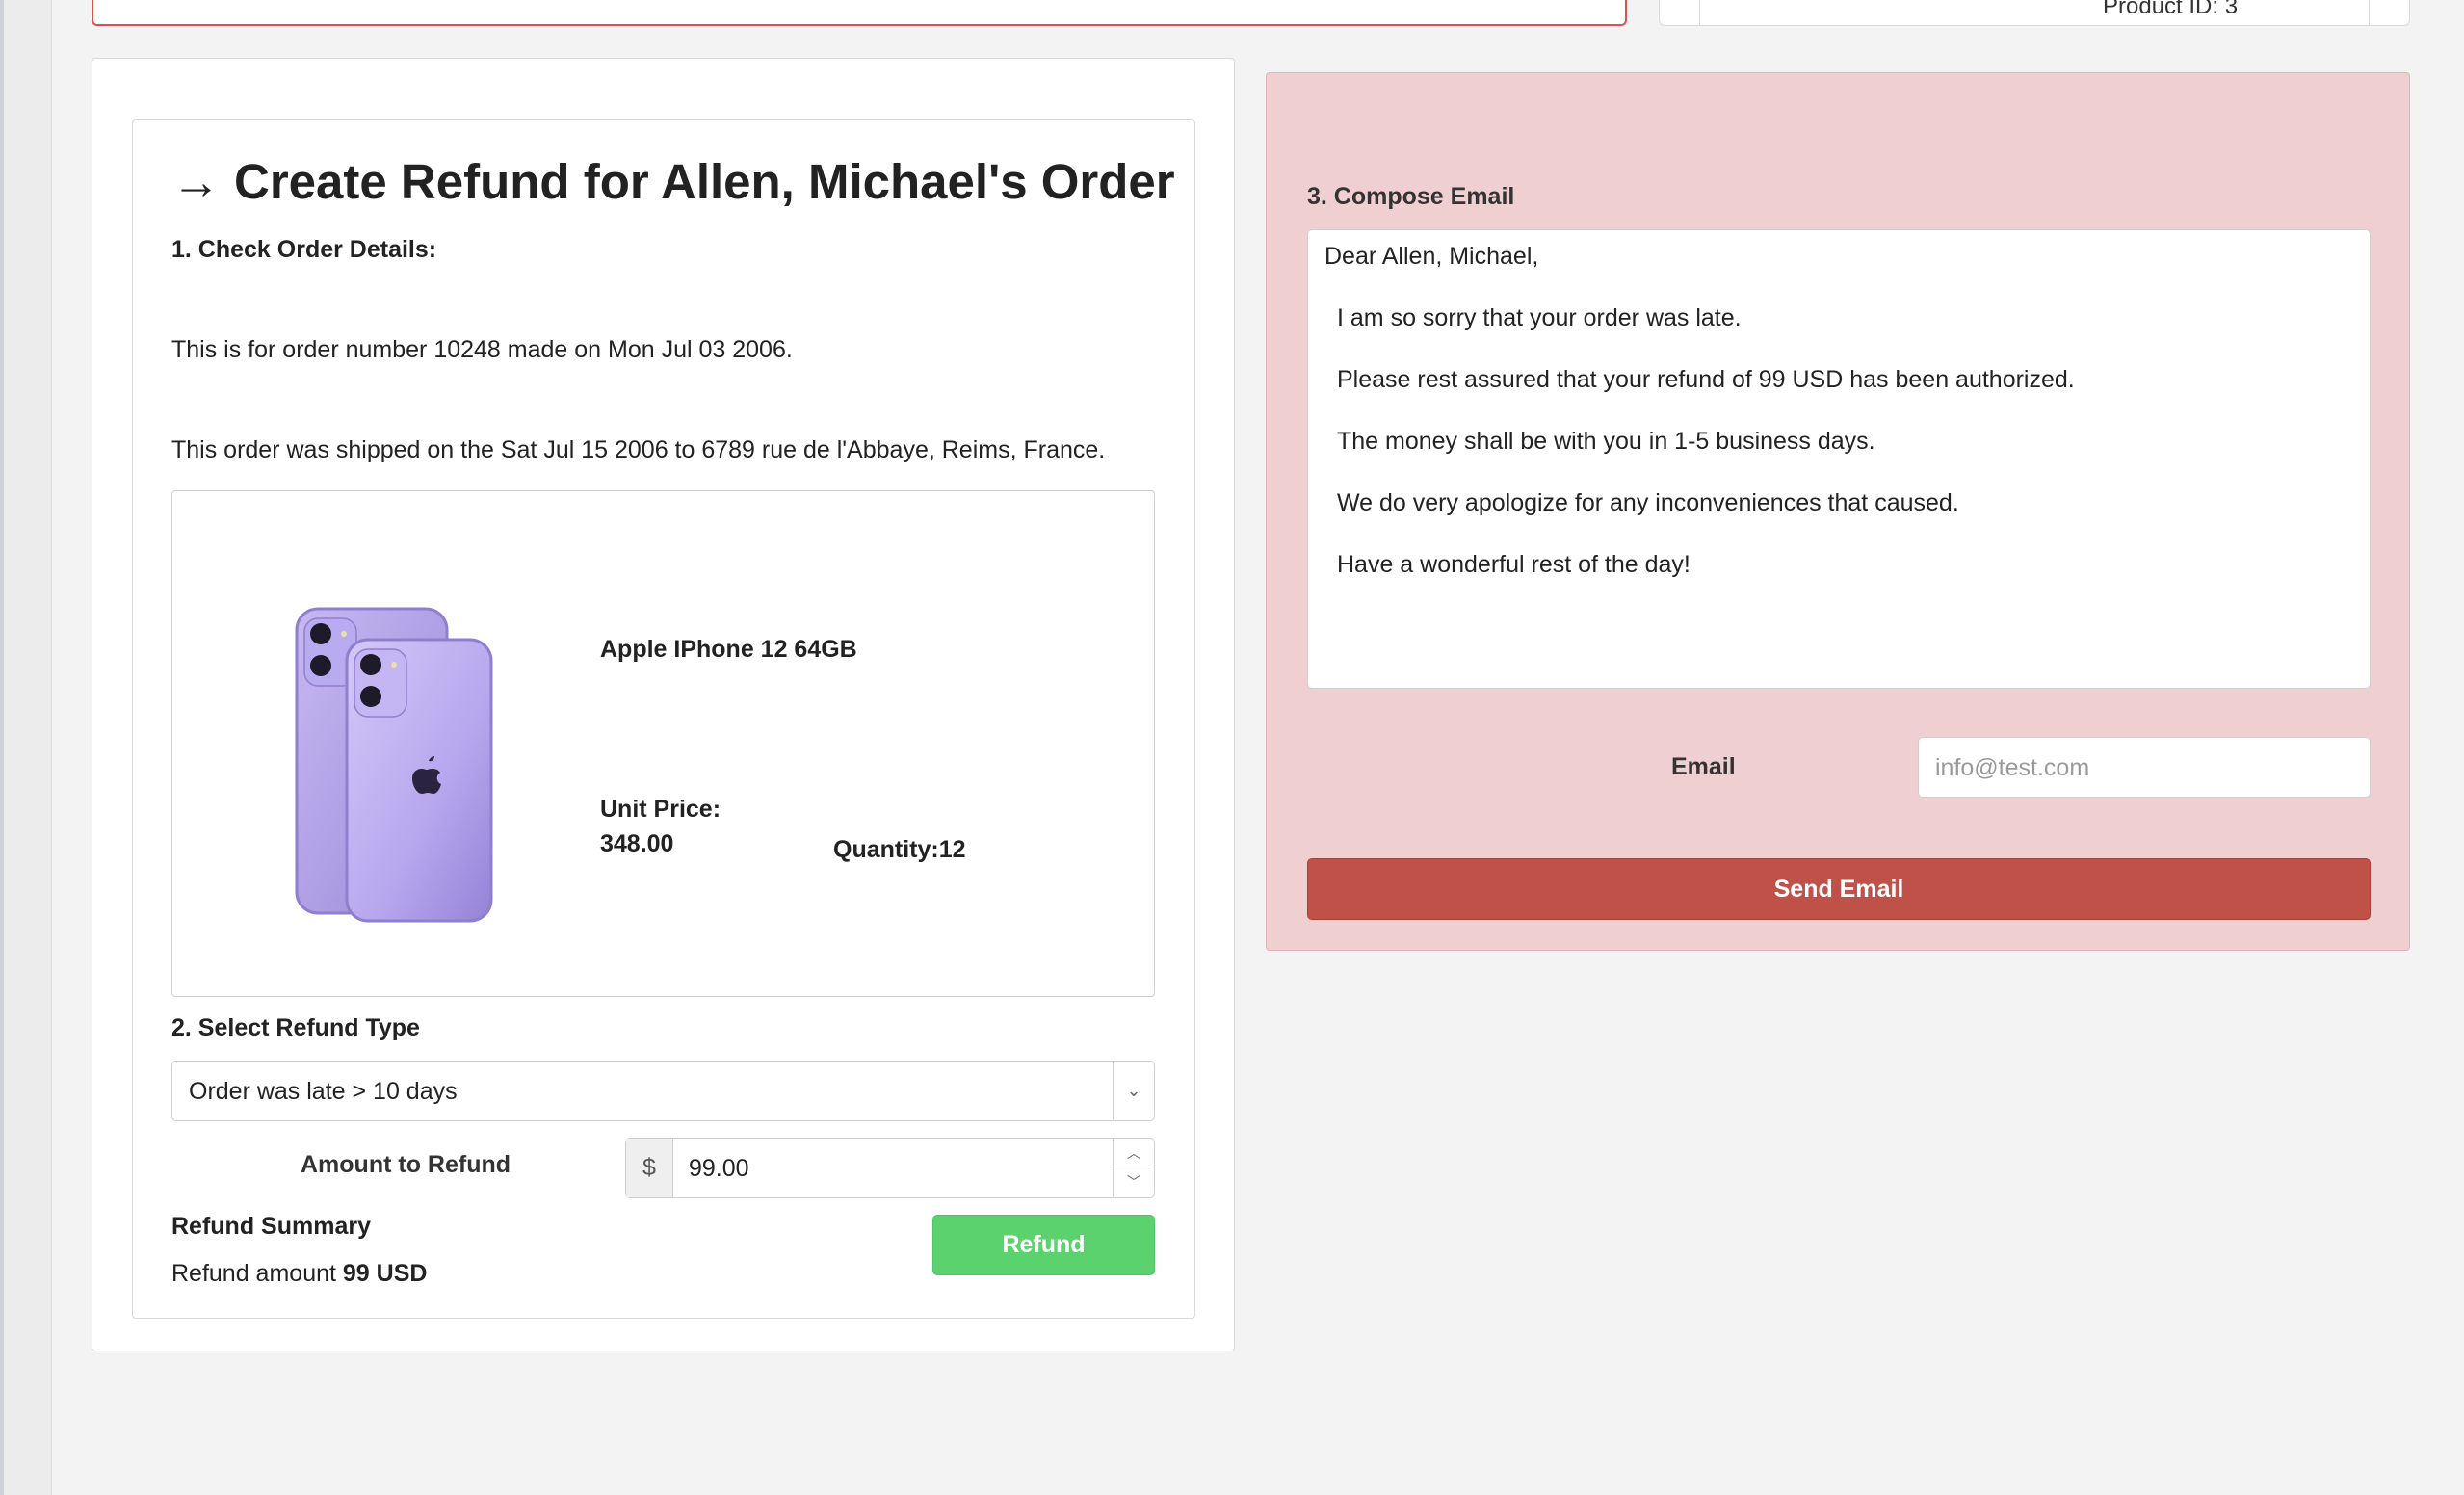 The height and width of the screenshot is (1495, 2464). What do you see at coordinates (649, 1168) in the screenshot?
I see `dollar-prefix: $` at bounding box center [649, 1168].